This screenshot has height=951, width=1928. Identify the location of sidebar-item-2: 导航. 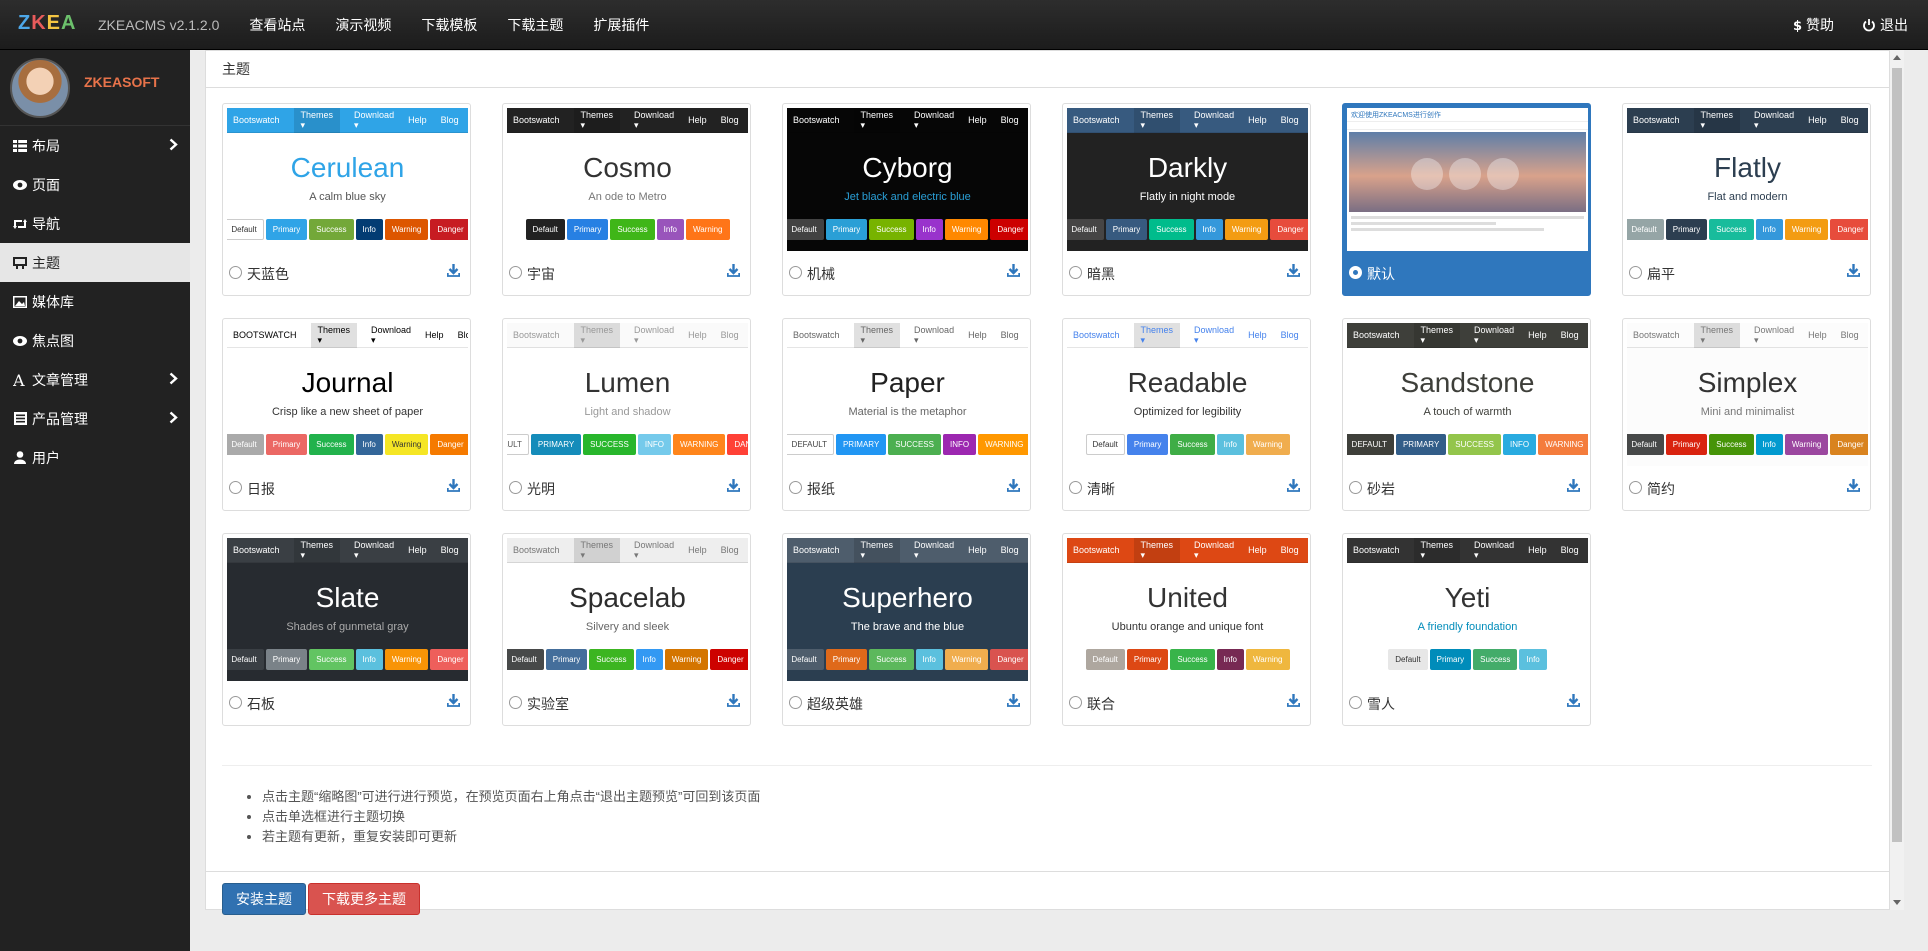
(95, 223).